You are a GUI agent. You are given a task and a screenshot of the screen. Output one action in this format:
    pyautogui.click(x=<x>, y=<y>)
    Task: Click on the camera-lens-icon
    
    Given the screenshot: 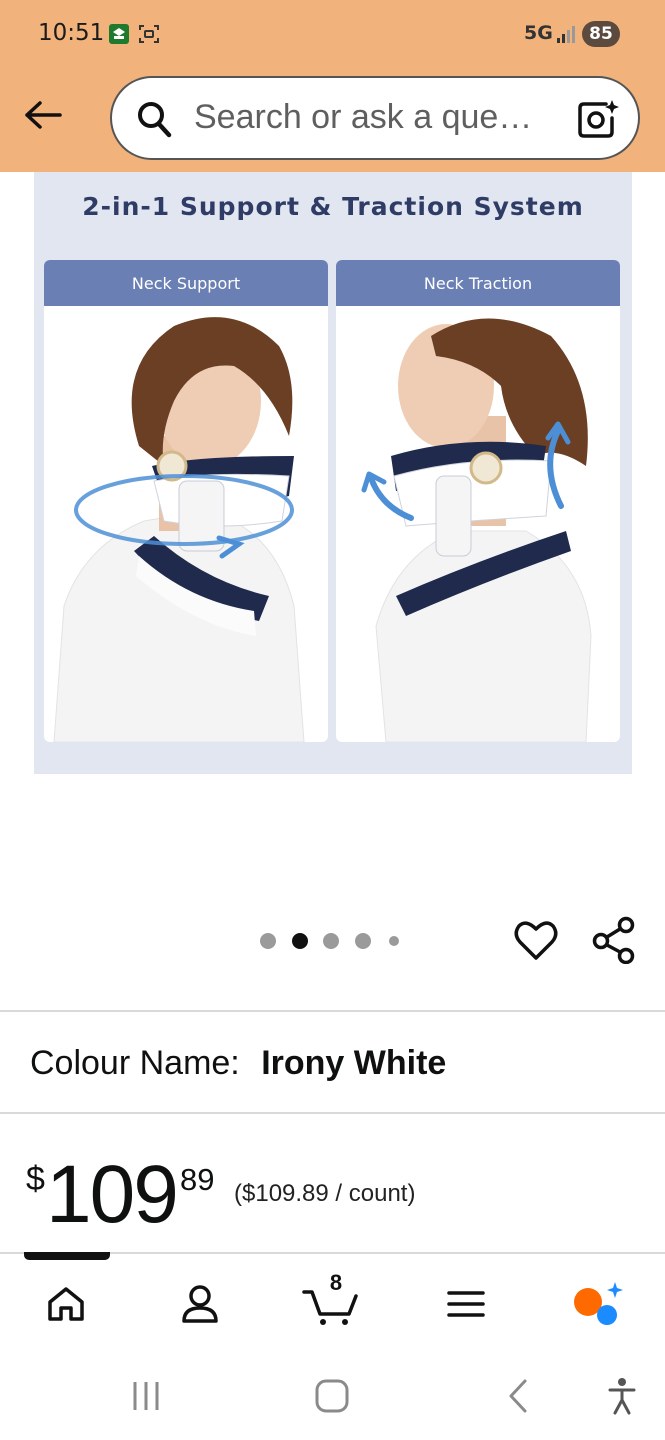 What is the action you would take?
    pyautogui.click(x=598, y=121)
    